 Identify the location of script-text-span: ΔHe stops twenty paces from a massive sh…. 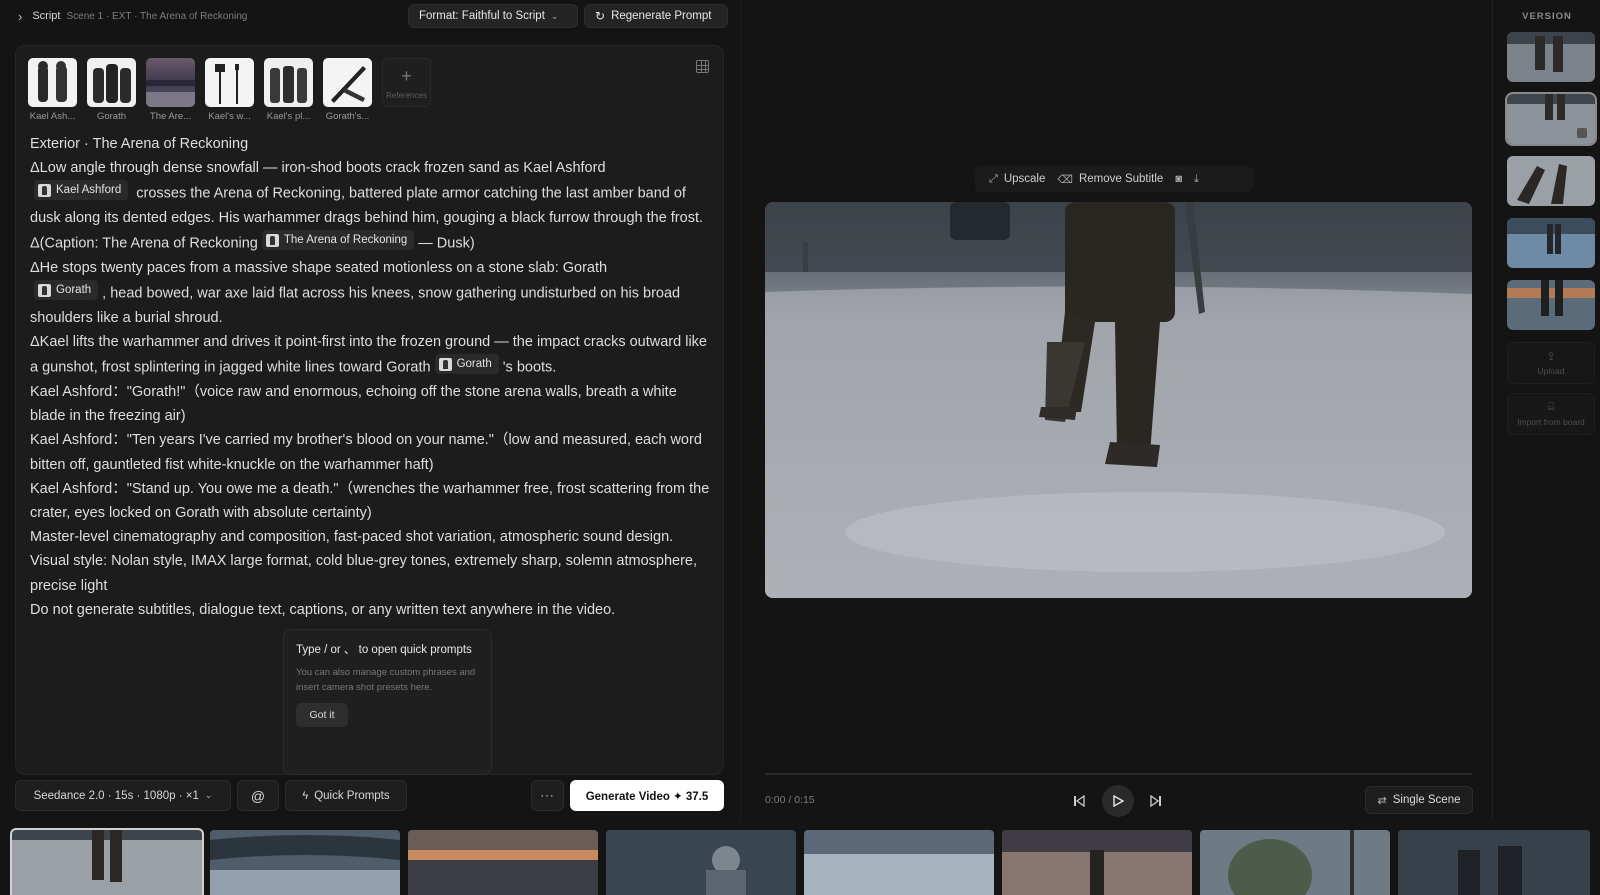
(319, 268).